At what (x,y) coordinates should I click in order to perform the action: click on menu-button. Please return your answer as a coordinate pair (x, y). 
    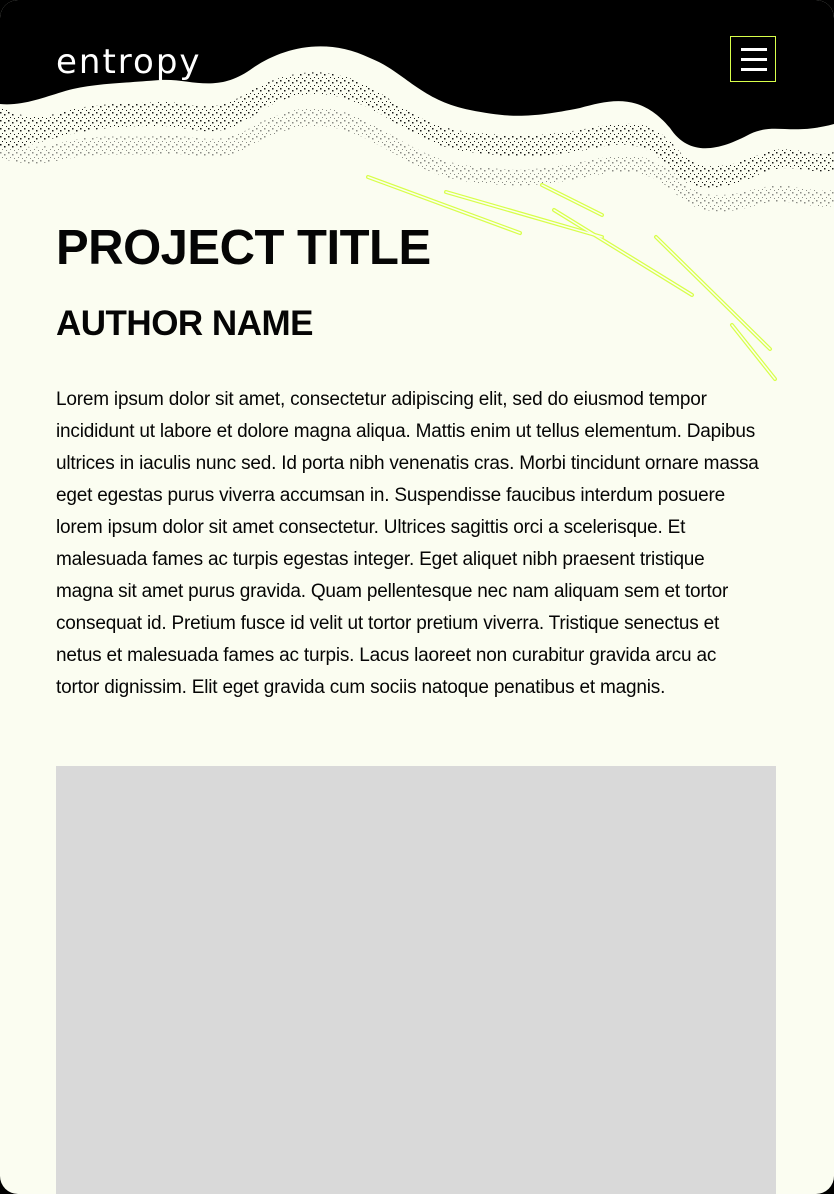
    Looking at the image, I should click on (753, 59).